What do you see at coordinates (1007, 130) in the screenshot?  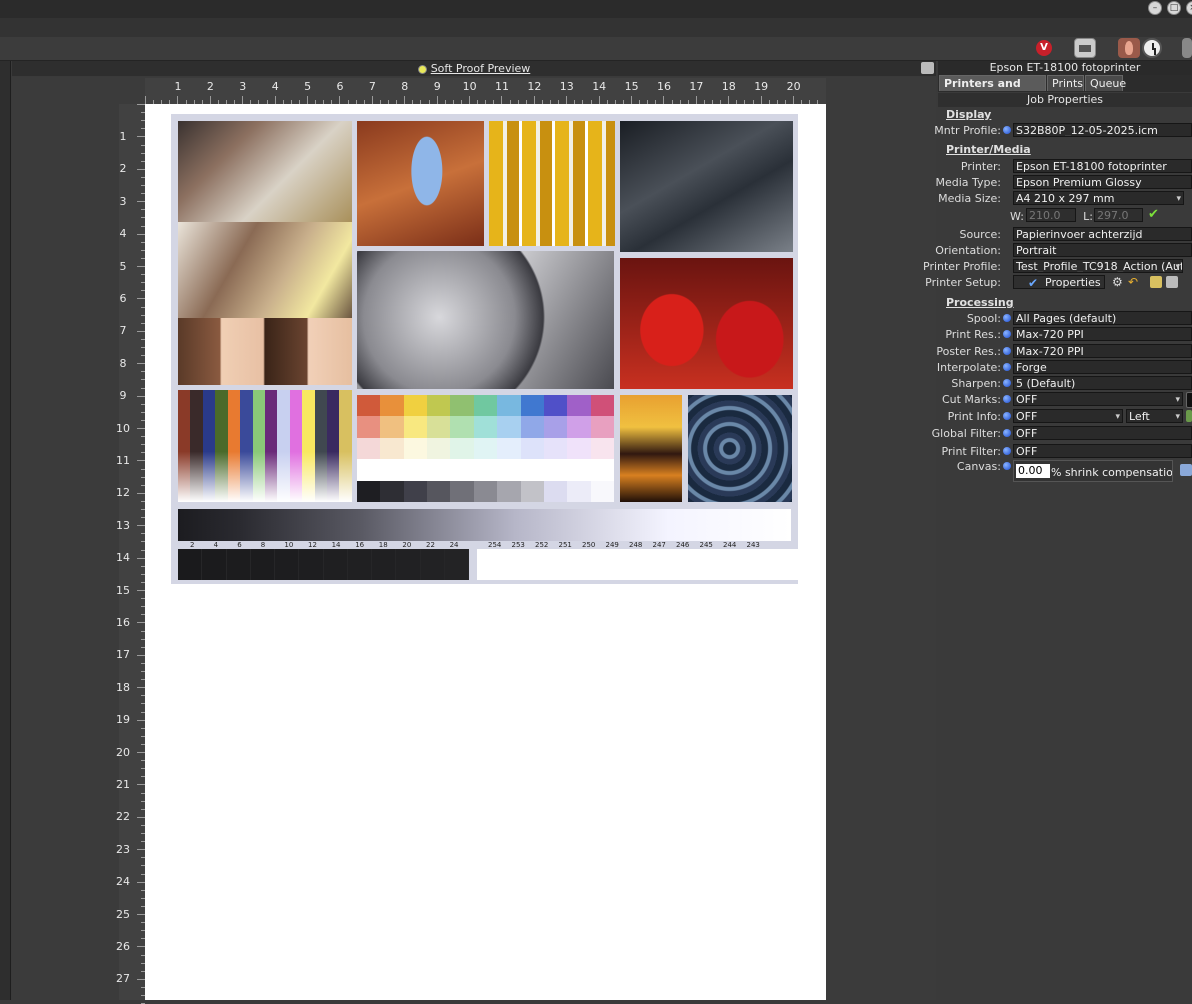 I see `monitor-profile-dot-icon` at bounding box center [1007, 130].